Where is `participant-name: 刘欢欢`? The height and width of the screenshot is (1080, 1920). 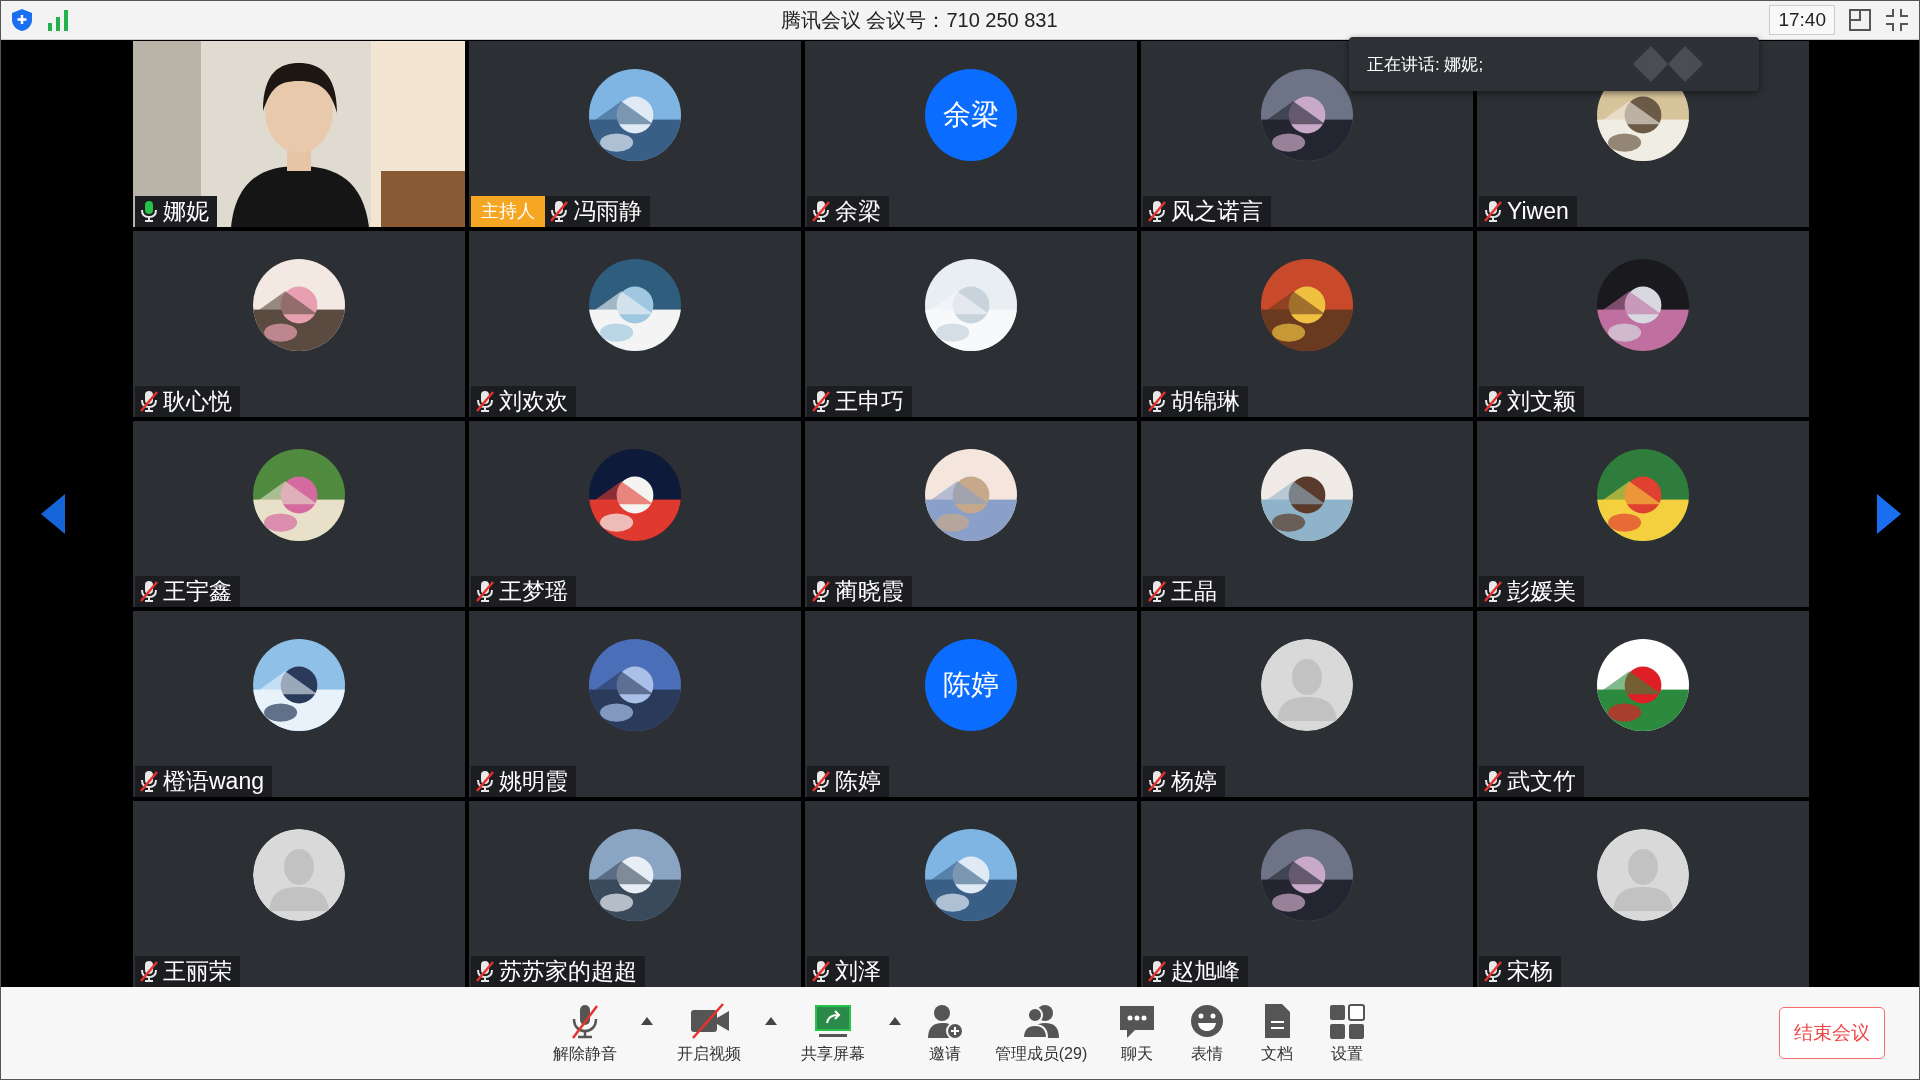 participant-name: 刘欢欢 is located at coordinates (533, 401).